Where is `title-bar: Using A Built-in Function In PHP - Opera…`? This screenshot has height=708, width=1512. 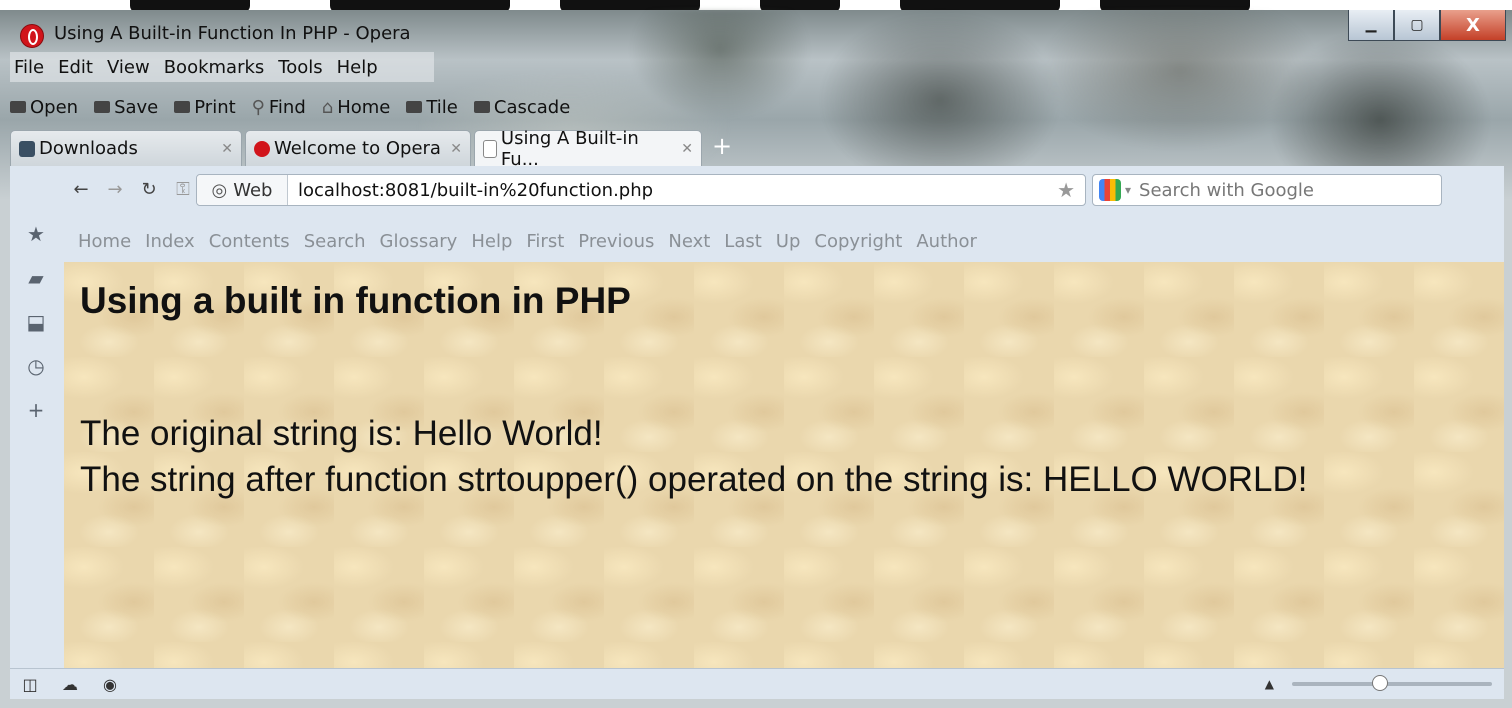 title-bar: Using A Built-in Function In PHP - Opera… is located at coordinates (760, 33).